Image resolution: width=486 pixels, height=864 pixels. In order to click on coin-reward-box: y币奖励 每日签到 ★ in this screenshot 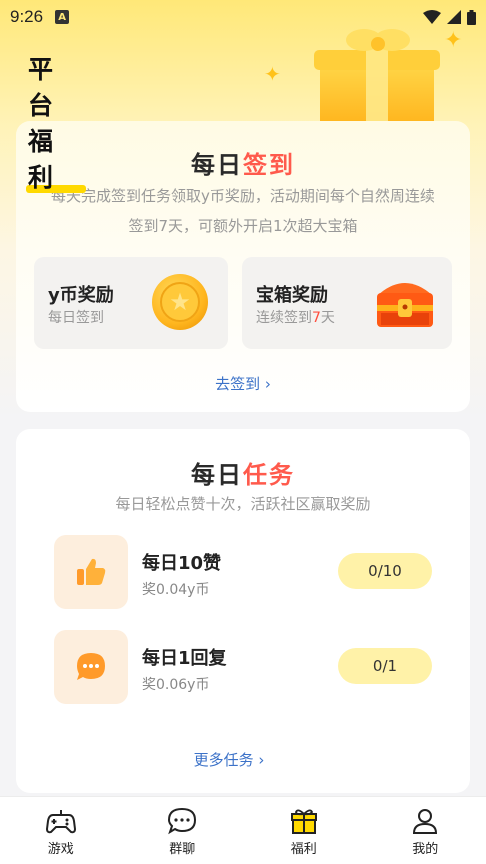, I will do `click(131, 303)`.